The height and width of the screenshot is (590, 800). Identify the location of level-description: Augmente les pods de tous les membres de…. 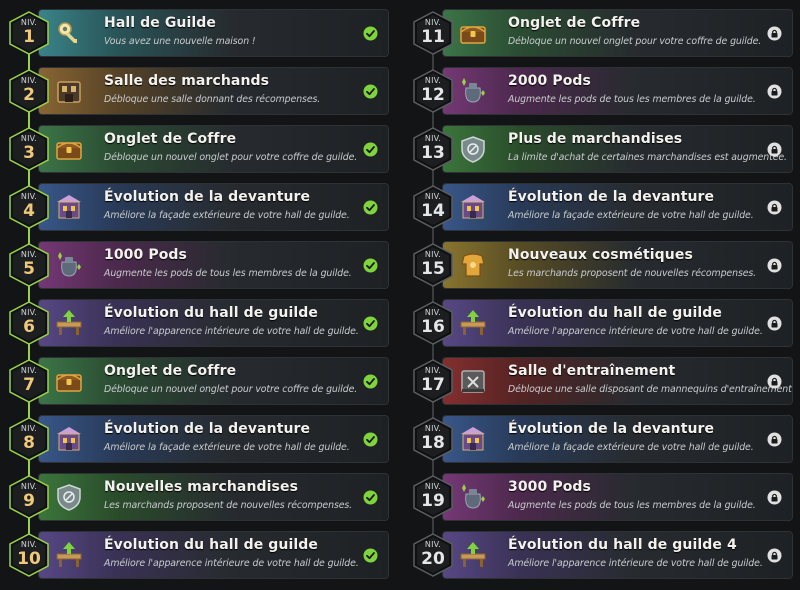
(228, 273).